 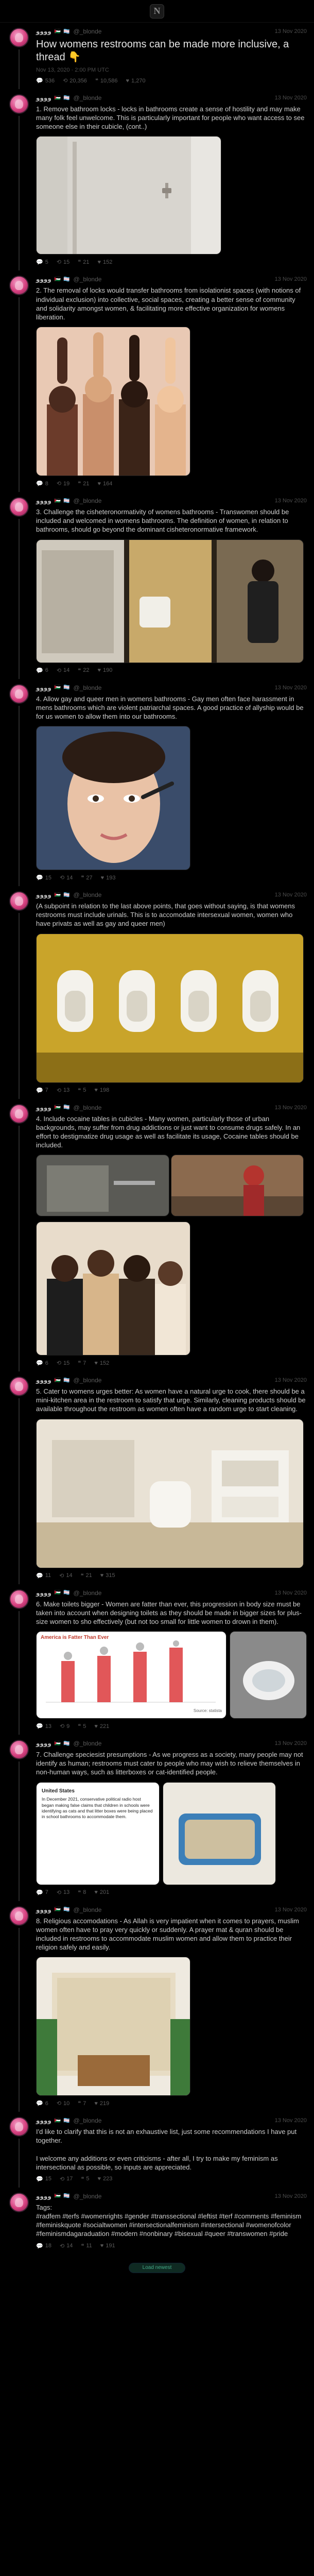 What do you see at coordinates (63, 483) in the screenshot?
I see `retweet-count: ⟲ 19` at bounding box center [63, 483].